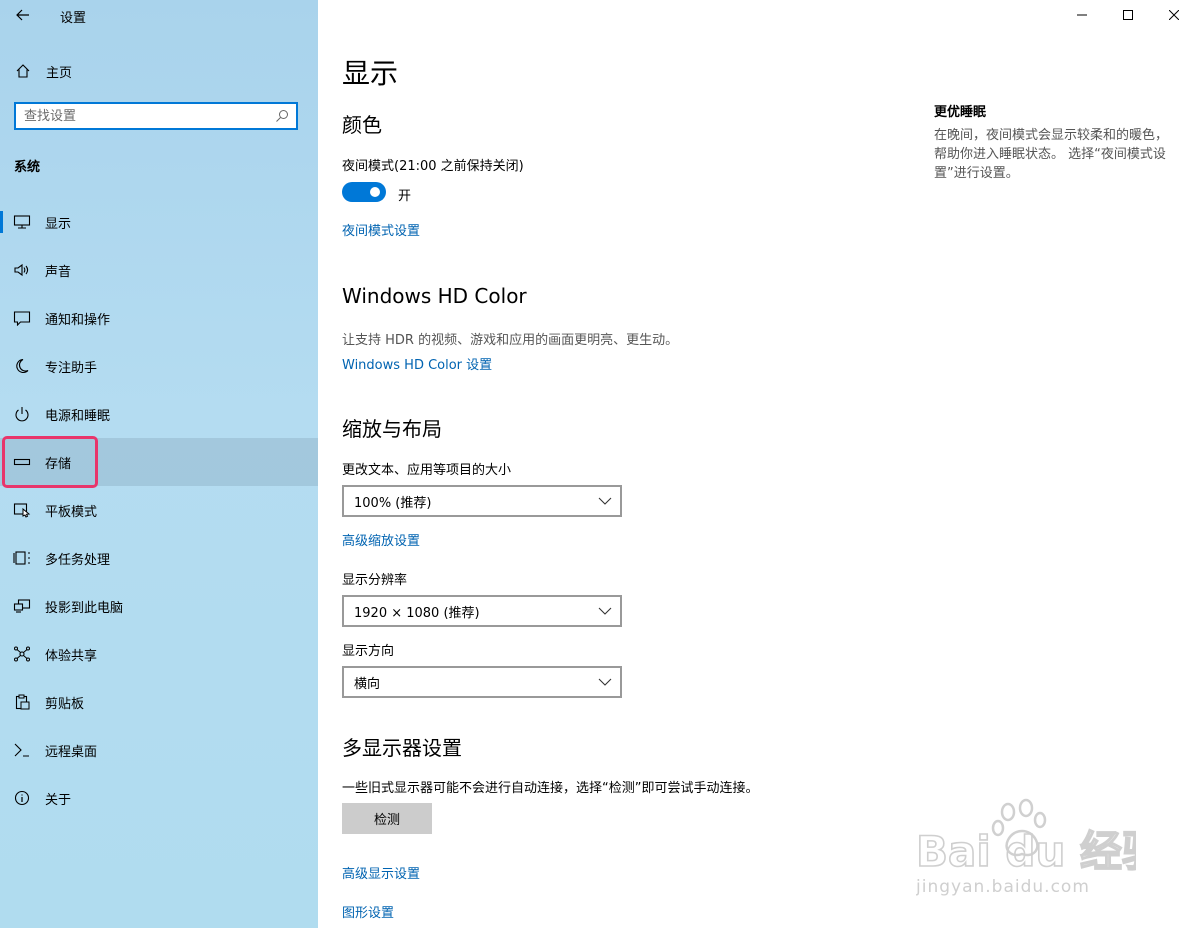  Describe the element at coordinates (434, 296) in the screenshot. I see `hdr-heading: Windows HD Color` at that location.